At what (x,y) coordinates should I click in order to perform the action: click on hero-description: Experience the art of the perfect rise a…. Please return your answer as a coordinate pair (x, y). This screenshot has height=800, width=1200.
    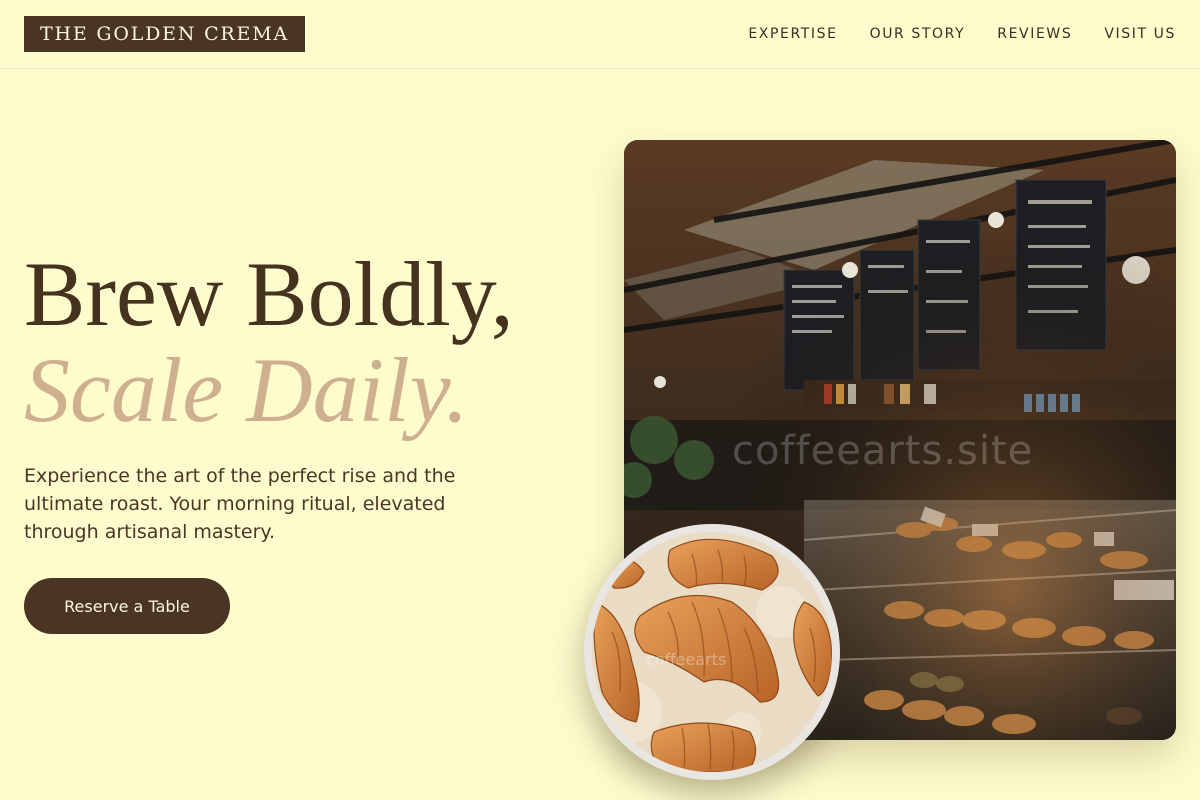
    Looking at the image, I should click on (240, 504).